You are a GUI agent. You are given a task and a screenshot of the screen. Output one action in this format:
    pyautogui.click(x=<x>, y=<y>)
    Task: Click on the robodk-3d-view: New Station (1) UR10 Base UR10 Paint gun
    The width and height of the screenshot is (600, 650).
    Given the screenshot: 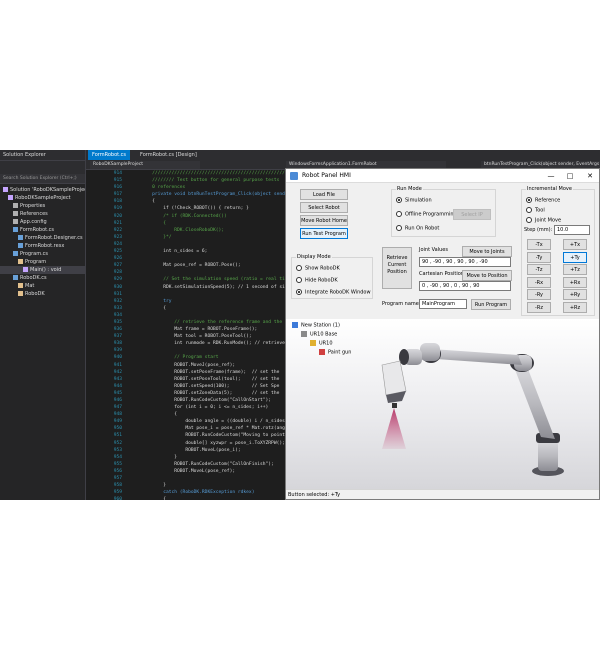 What is the action you would take?
    pyautogui.click(x=442, y=404)
    